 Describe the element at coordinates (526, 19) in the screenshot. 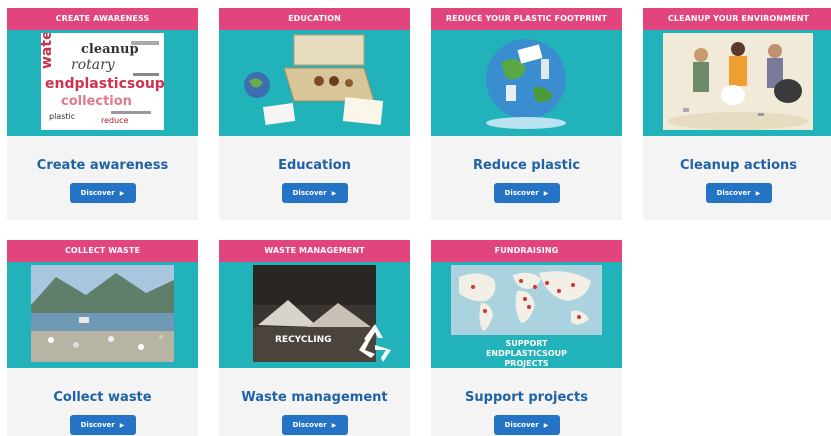

I see `card-header: REDUCE YOUR PLASTIC FOOTPRINT` at that location.